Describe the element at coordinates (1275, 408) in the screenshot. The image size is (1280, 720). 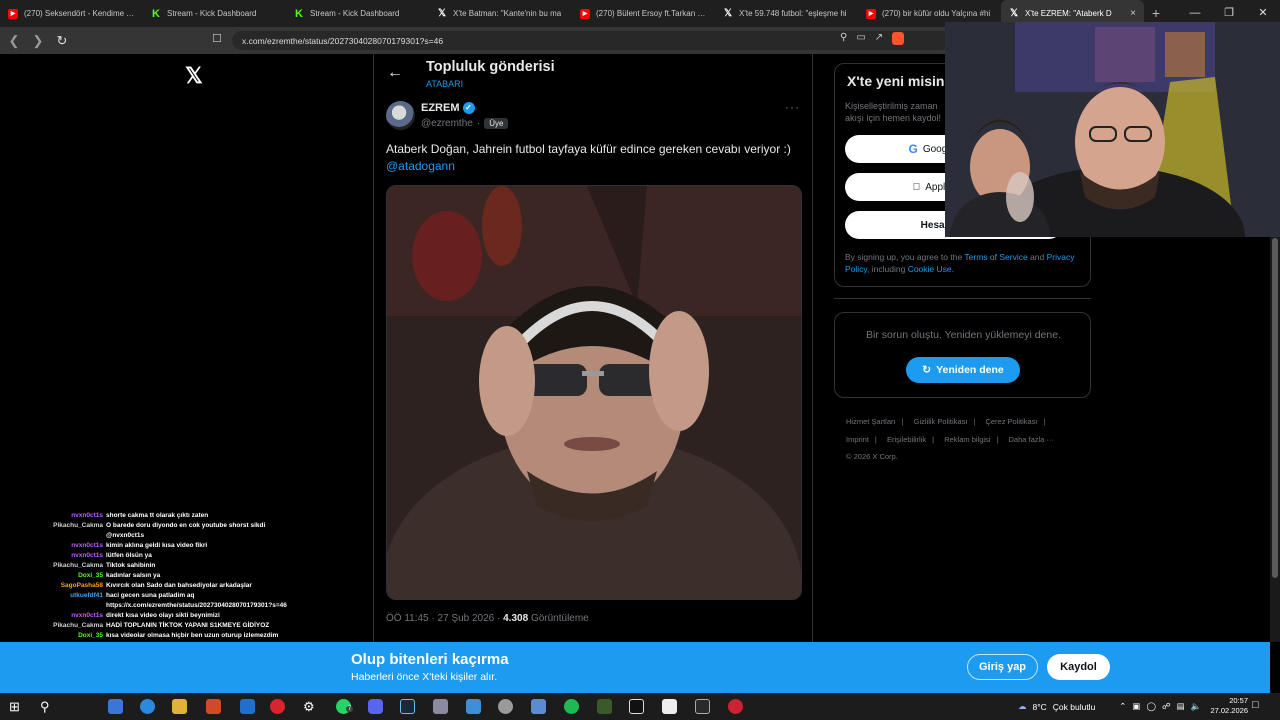
I see `scrollbar-thumb` at that location.